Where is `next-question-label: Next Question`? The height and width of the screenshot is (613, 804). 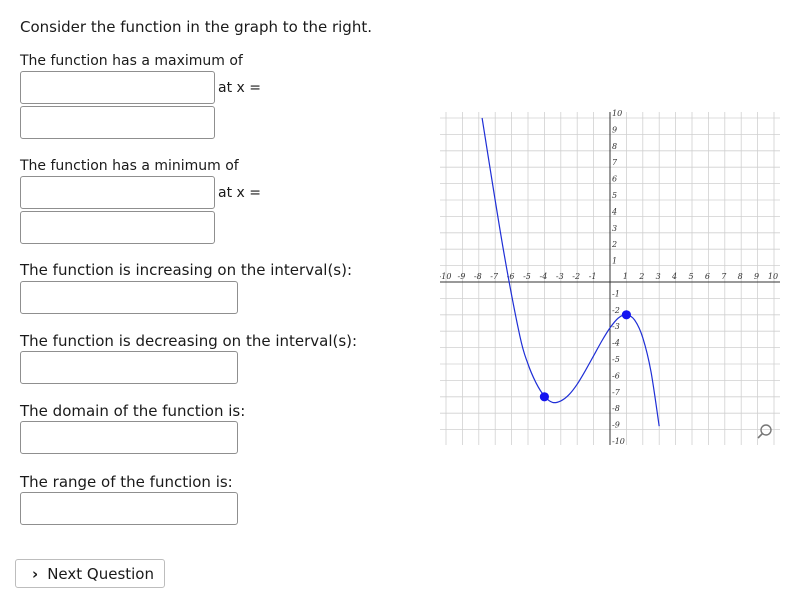 next-question-label: Next Question is located at coordinates (100, 573).